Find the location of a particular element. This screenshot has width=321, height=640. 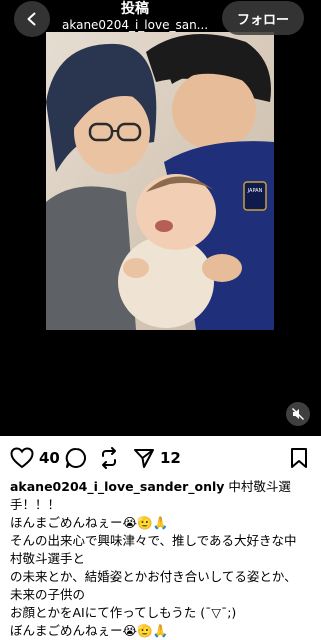

like-action: 40 is located at coordinates (35, 458).